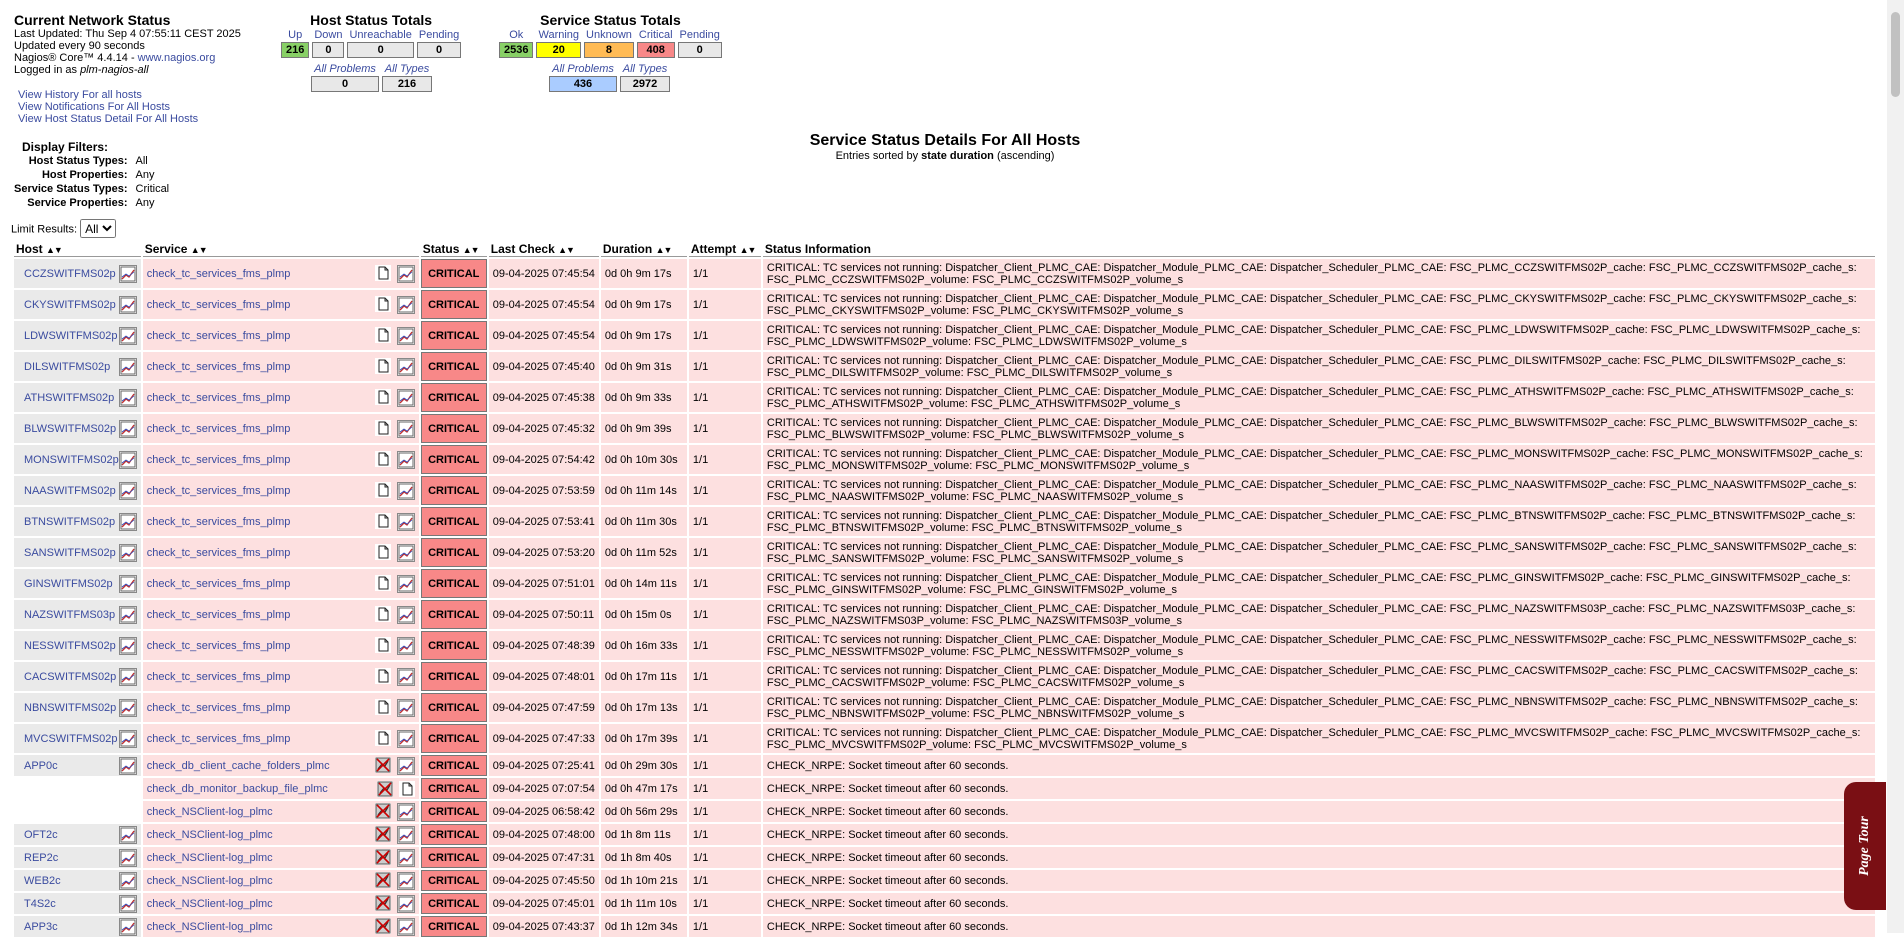 The width and height of the screenshot is (1904, 939). Describe the element at coordinates (94, 107) in the screenshot. I see `view-notifications-link: View Notifications For All Hosts` at that location.